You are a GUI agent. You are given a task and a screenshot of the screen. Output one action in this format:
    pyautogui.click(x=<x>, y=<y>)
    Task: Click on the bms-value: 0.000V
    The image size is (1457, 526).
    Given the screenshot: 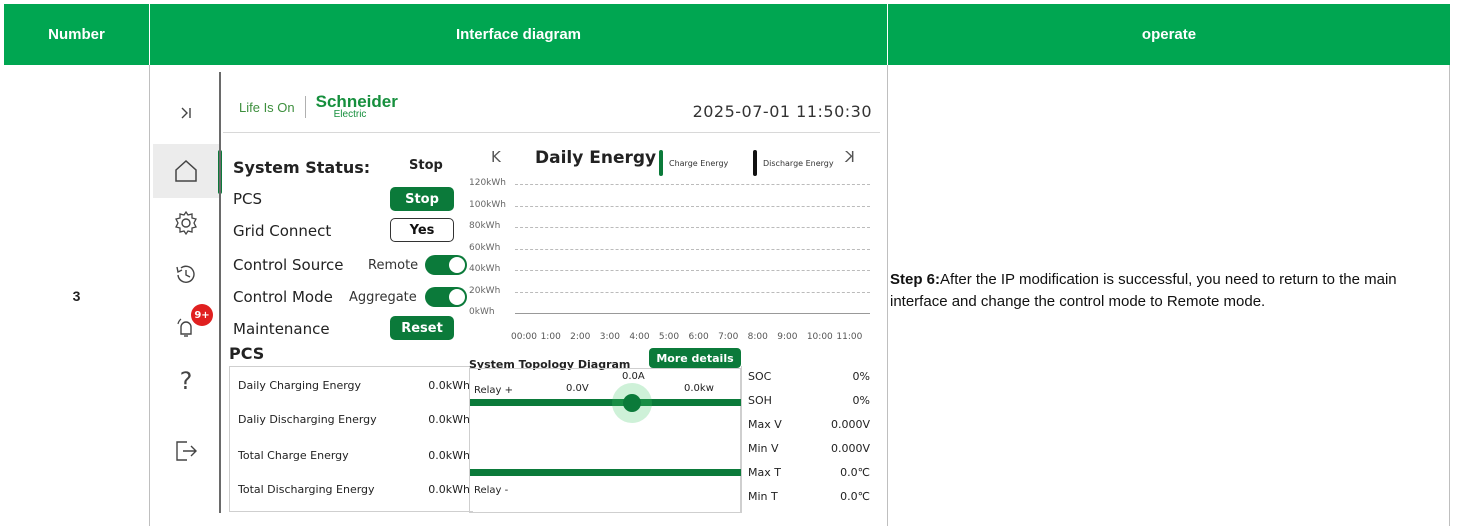 What is the action you would take?
    pyautogui.click(x=850, y=448)
    